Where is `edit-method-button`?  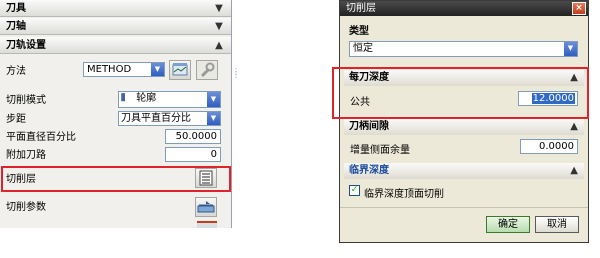 edit-method-button is located at coordinates (180, 70).